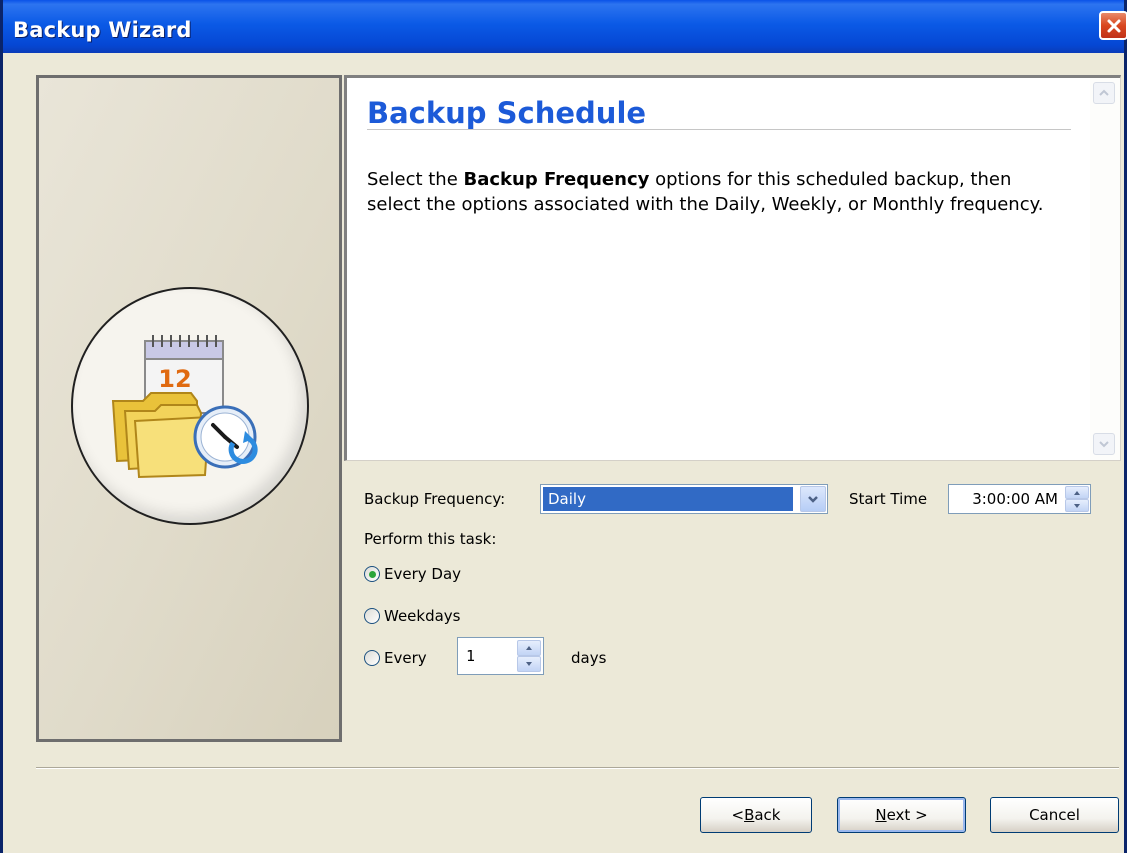 This screenshot has width=1139, height=853. What do you see at coordinates (767, 815) in the screenshot?
I see `back-rest: ack` at bounding box center [767, 815].